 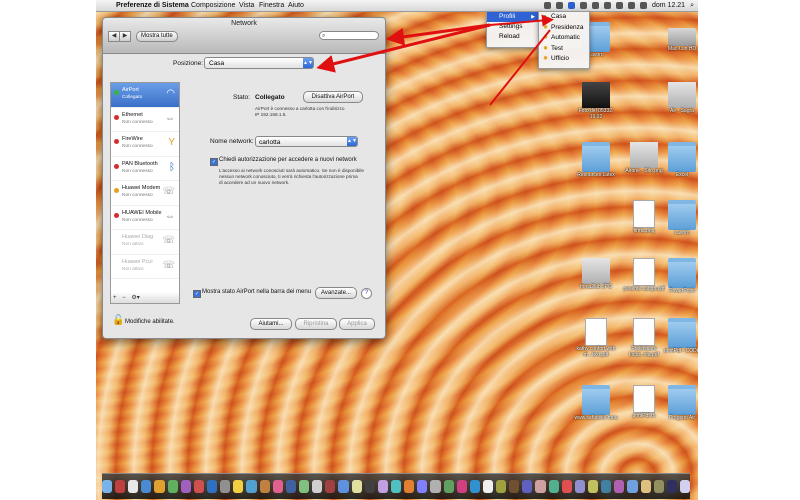 I want to click on desktop-icon: kathy confort with m...text.pdf, so click(x=596, y=338).